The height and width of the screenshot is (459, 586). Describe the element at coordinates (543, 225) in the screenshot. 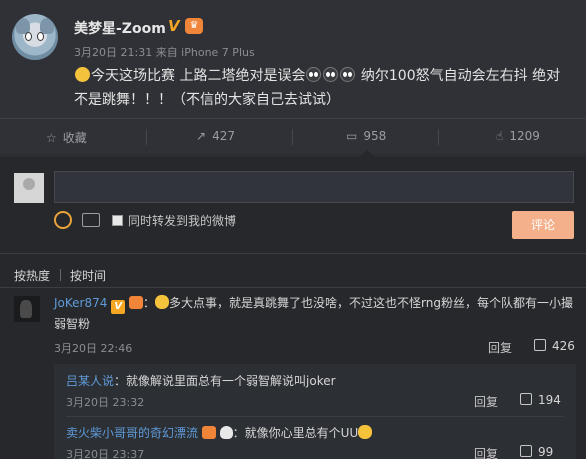

I see `submit-comment-button: 评论` at that location.